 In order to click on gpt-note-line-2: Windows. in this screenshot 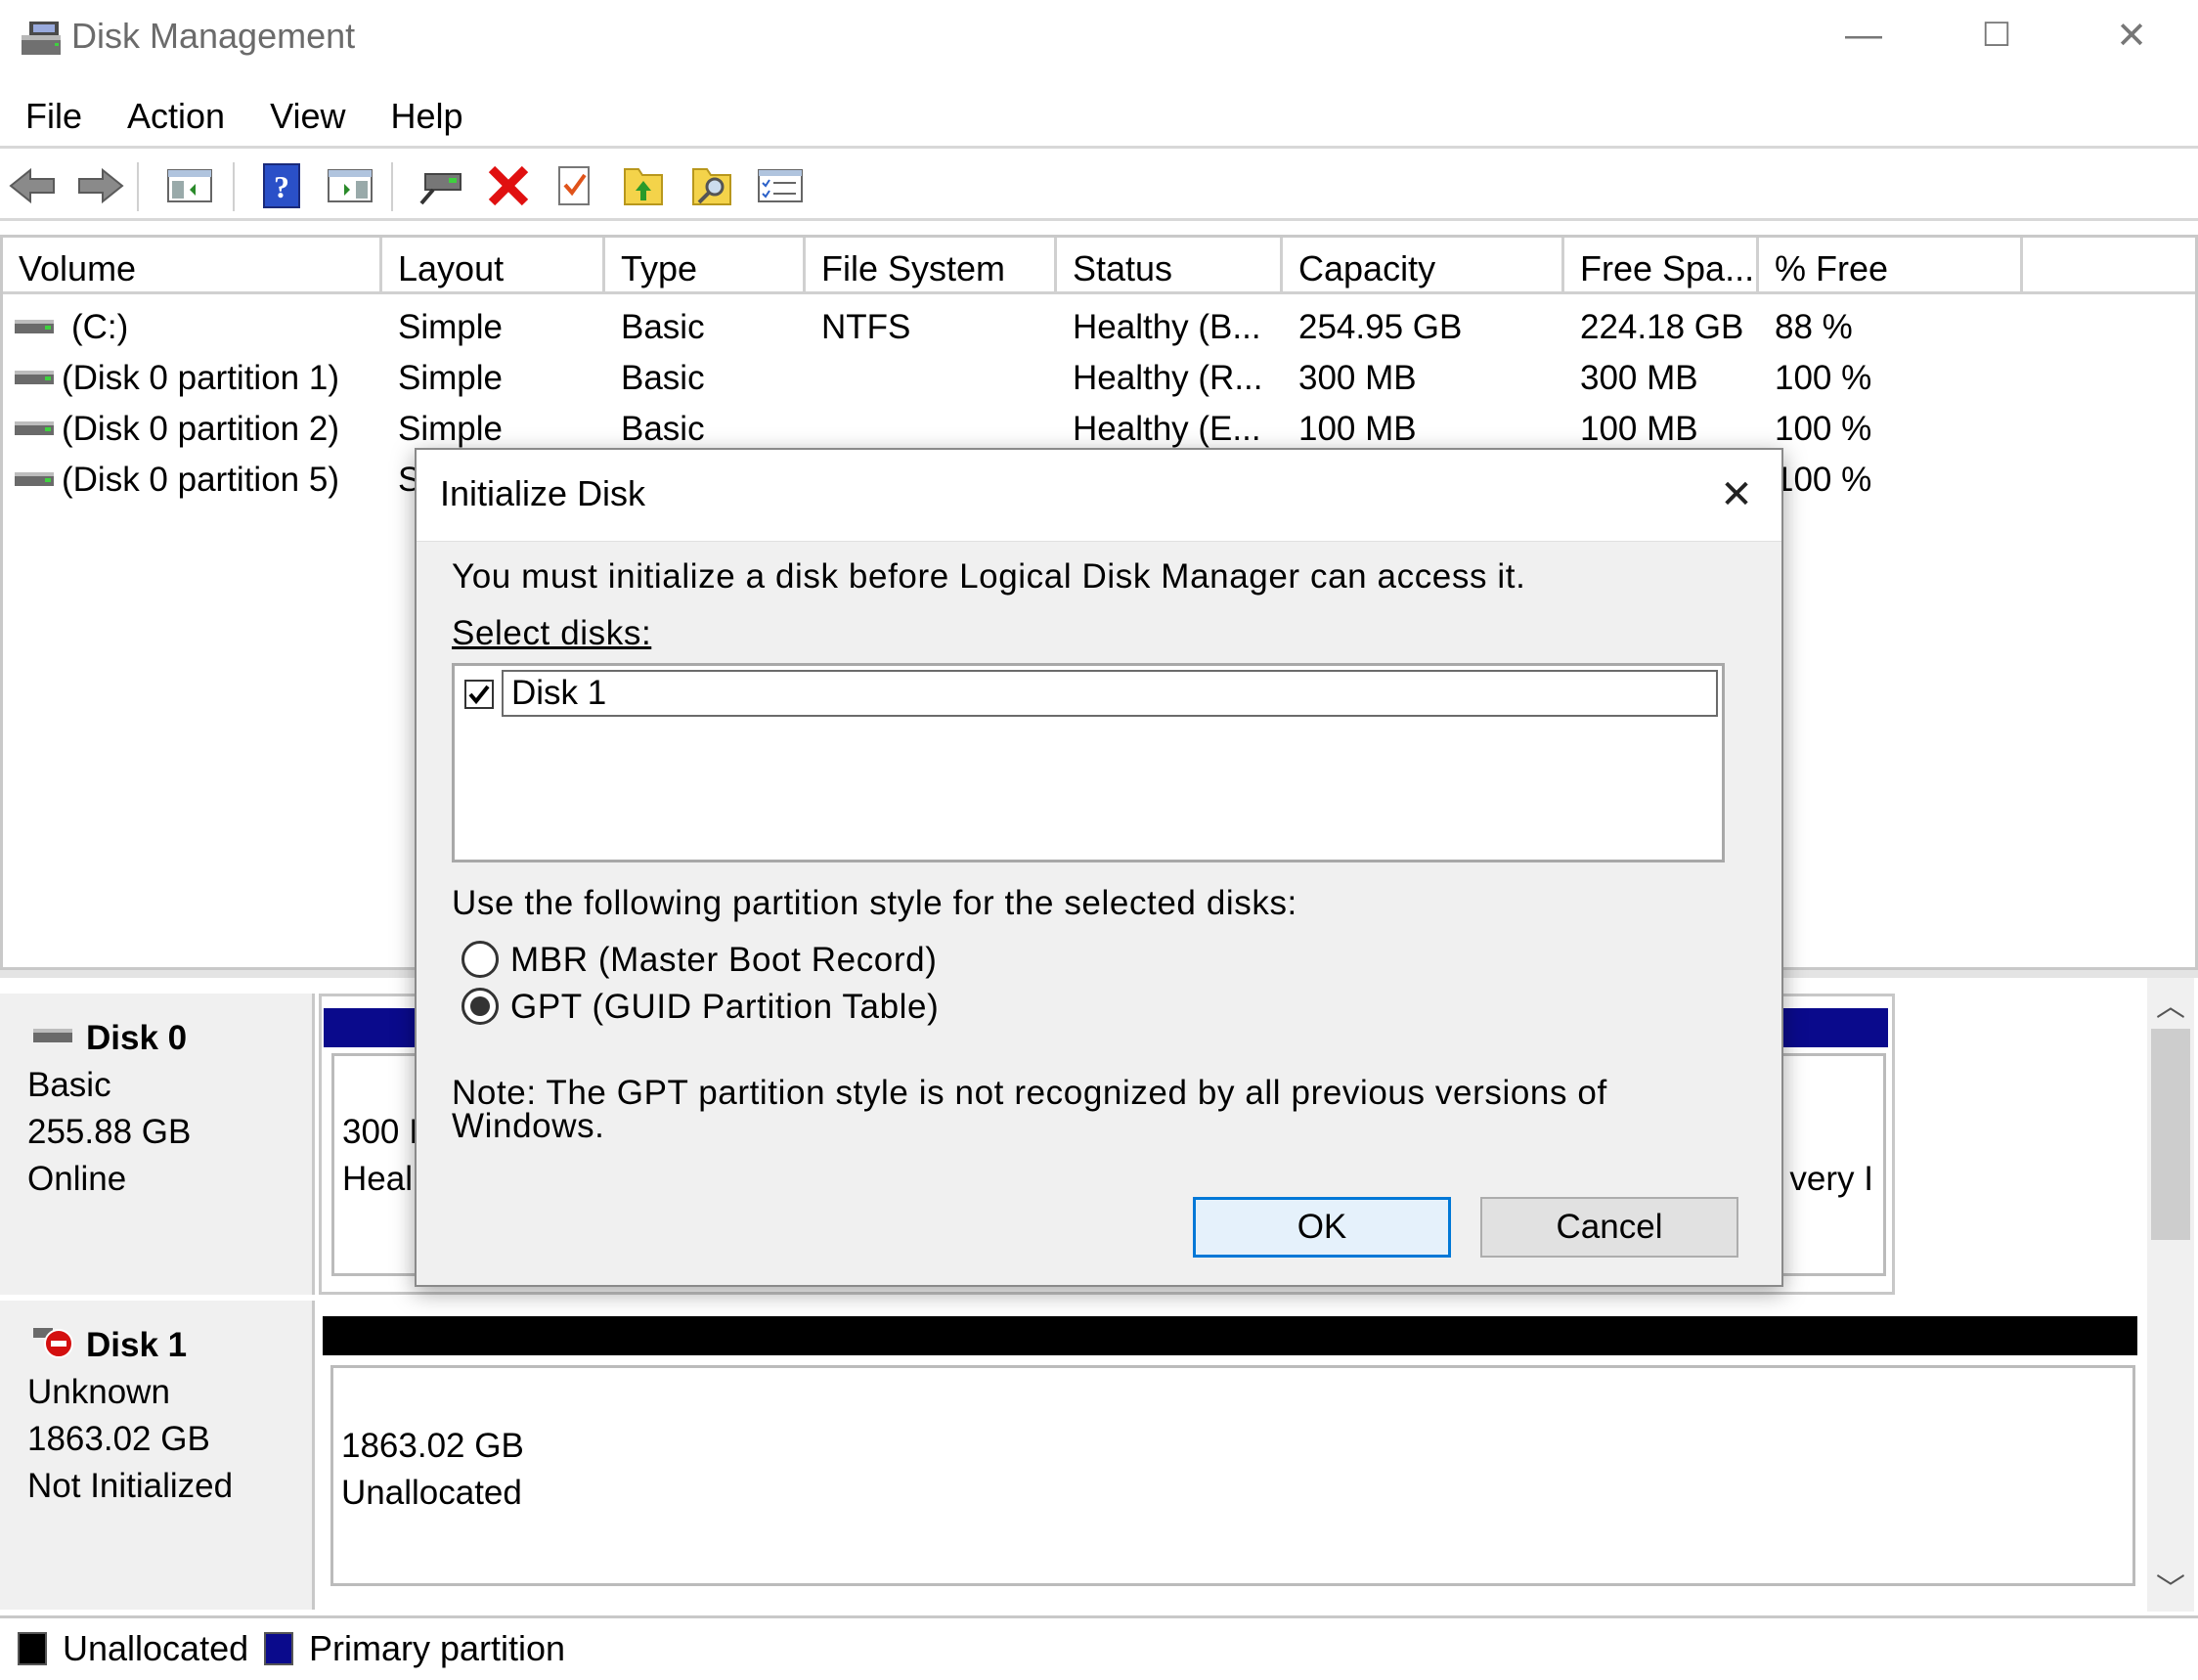, I will do `click(528, 1126)`.